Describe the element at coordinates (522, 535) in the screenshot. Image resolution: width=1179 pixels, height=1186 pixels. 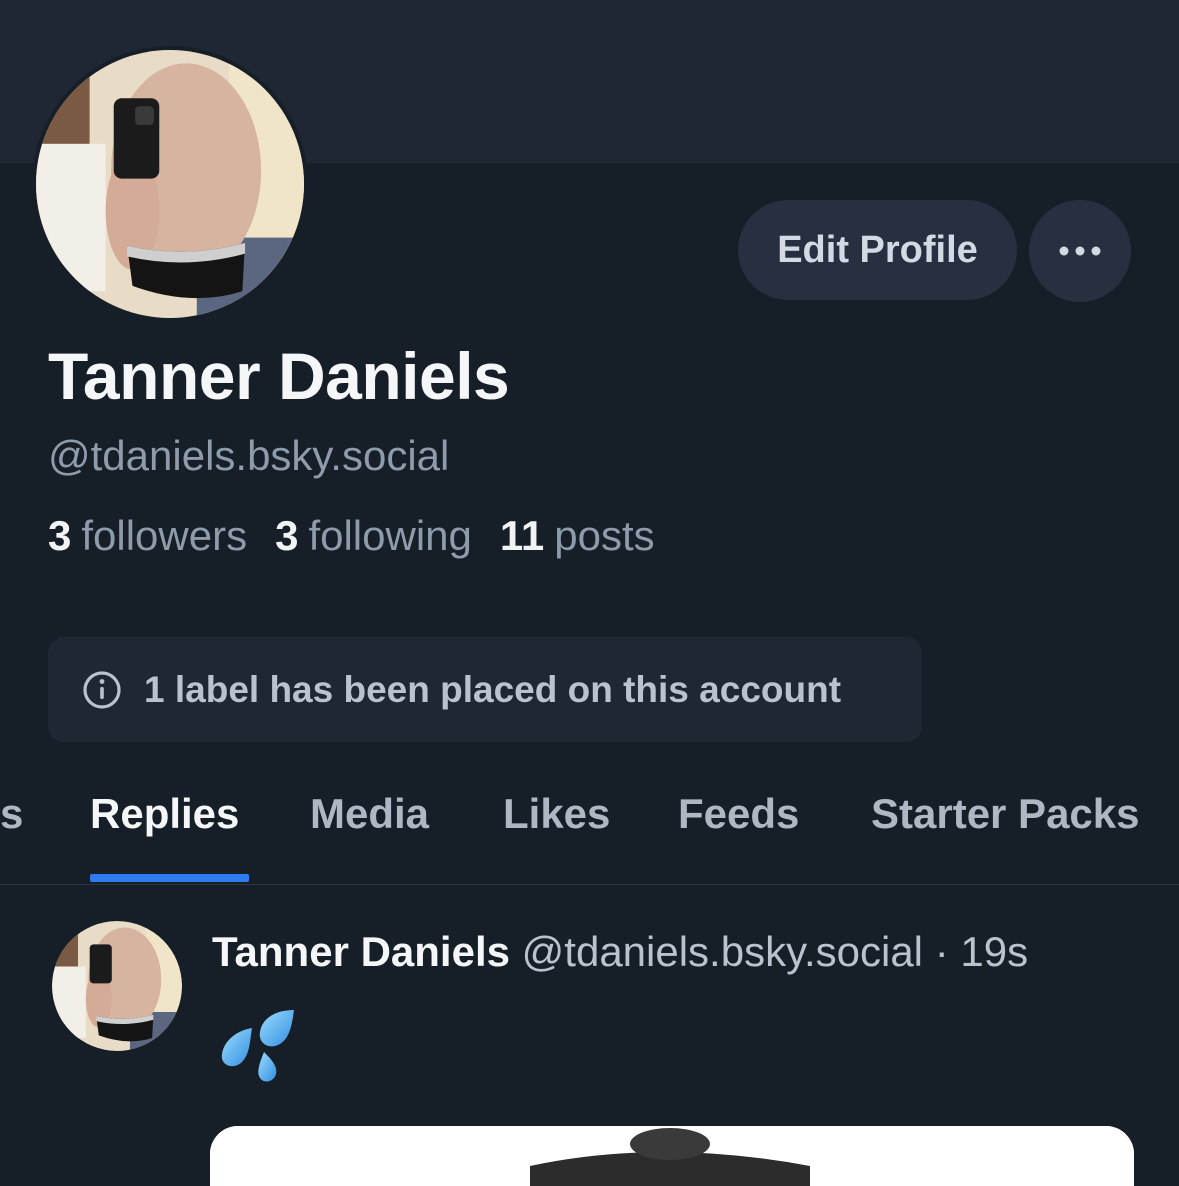
I see `posts-count: 11` at that location.